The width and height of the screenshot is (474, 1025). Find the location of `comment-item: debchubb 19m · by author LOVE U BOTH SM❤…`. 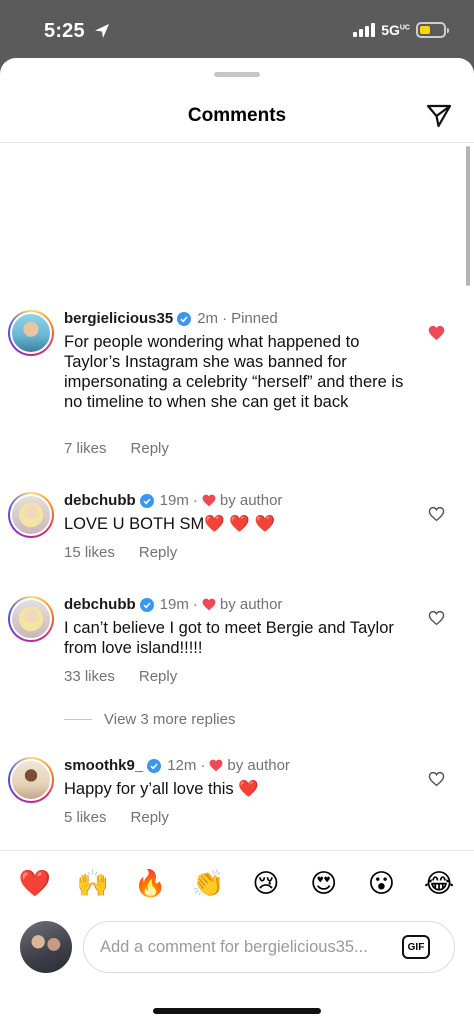

comment-item: debchubb 19m · by author LOVE U BOTH SM❤… is located at coordinates (237, 532).